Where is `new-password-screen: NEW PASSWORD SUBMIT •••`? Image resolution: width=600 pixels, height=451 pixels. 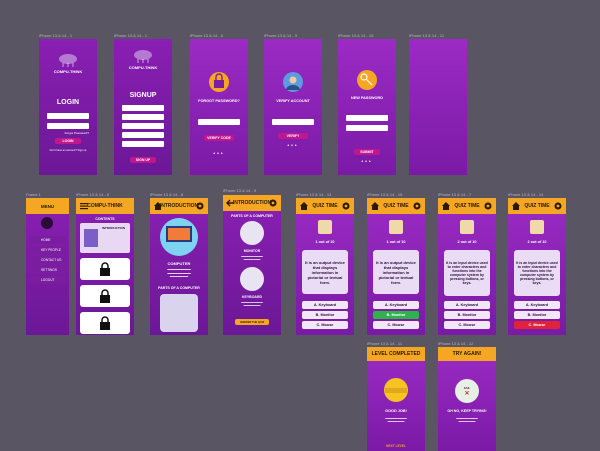 new-password-screen: NEW PASSWORD SUBMIT ••• is located at coordinates (367, 107).